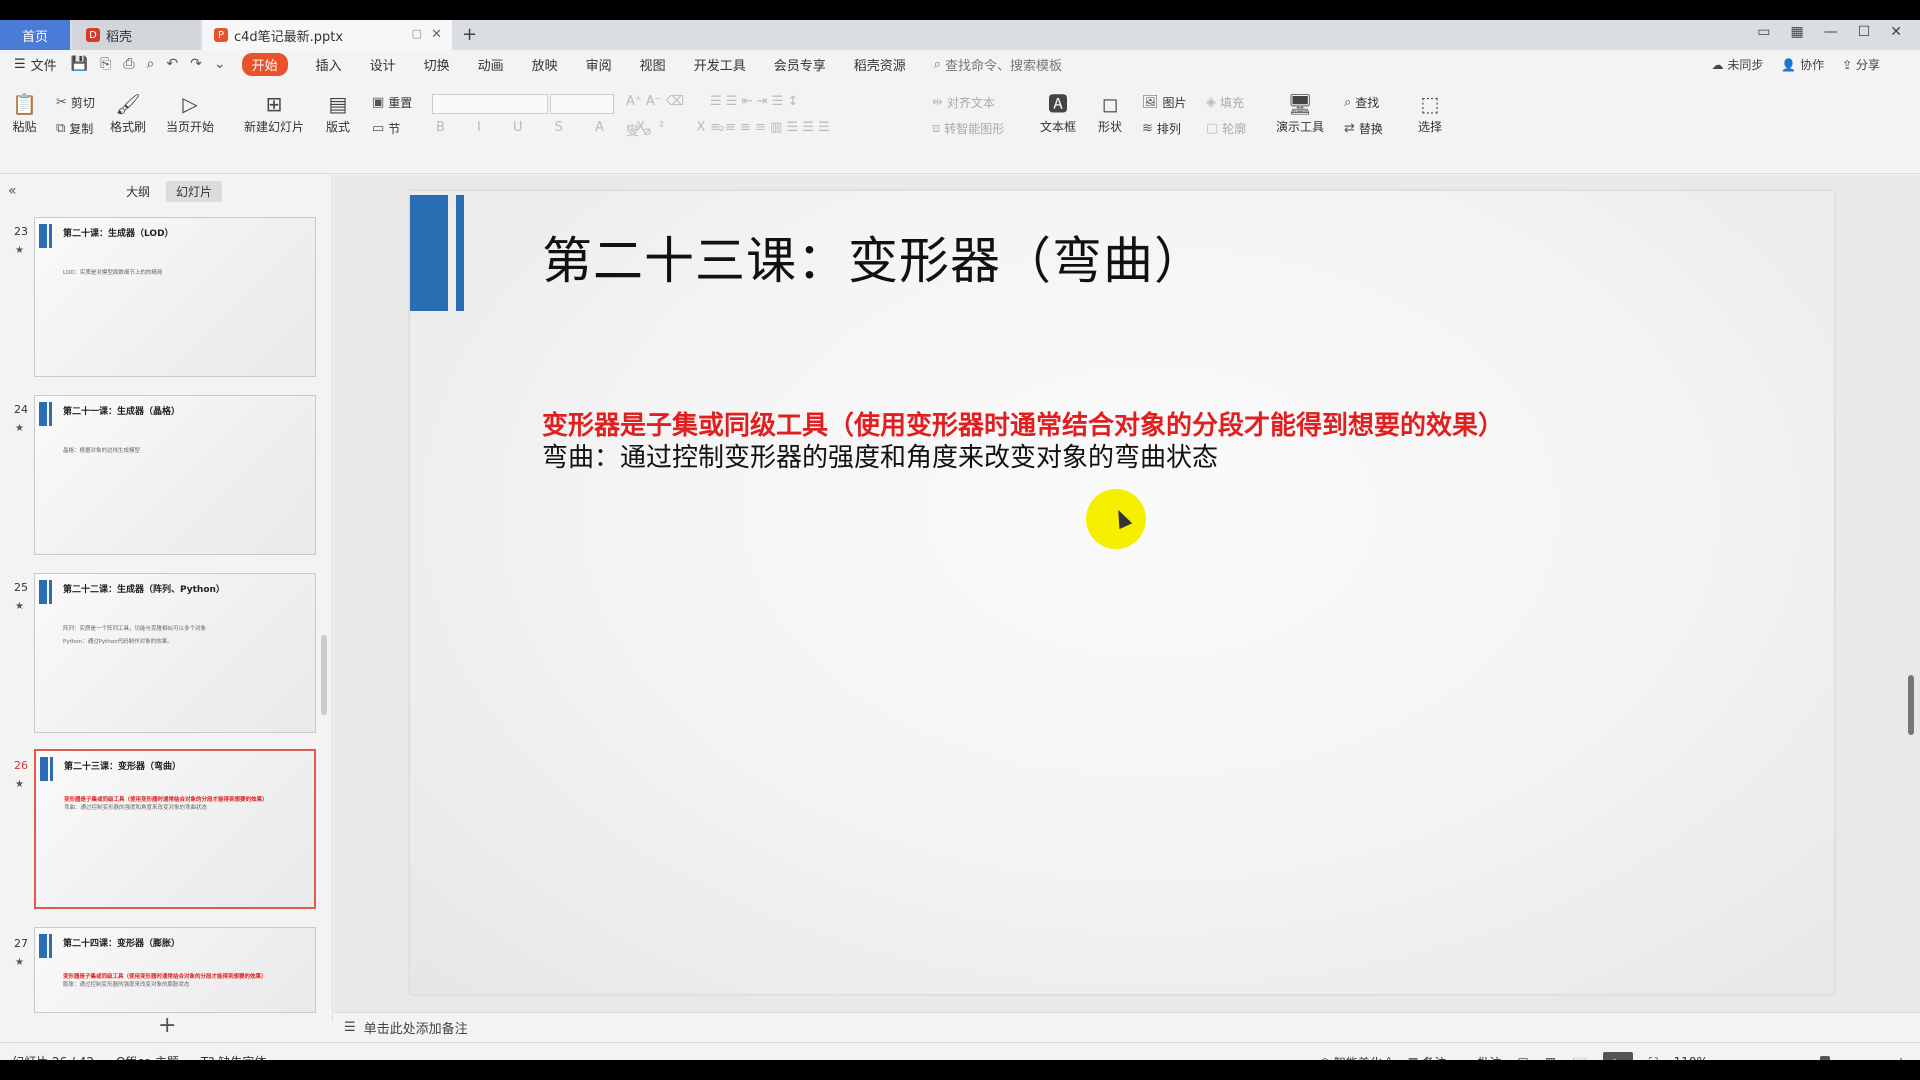 The width and height of the screenshot is (1920, 1080). What do you see at coordinates (21, 409) in the screenshot?
I see `slide-number: 24` at bounding box center [21, 409].